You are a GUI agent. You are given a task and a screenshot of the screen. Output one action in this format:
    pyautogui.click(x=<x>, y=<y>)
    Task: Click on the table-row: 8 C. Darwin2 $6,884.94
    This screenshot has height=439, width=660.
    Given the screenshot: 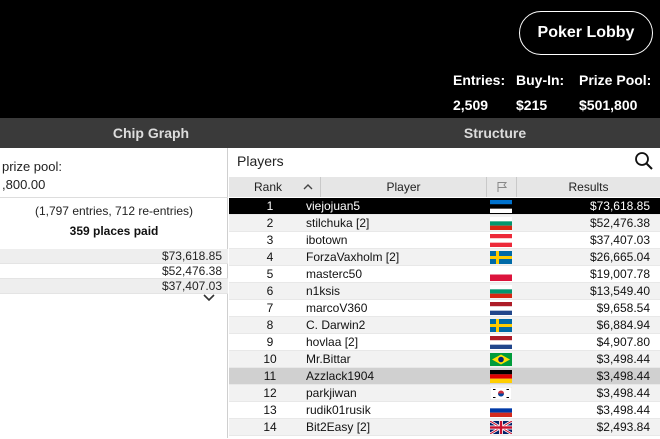 What is the action you would take?
    pyautogui.click(x=444, y=325)
    